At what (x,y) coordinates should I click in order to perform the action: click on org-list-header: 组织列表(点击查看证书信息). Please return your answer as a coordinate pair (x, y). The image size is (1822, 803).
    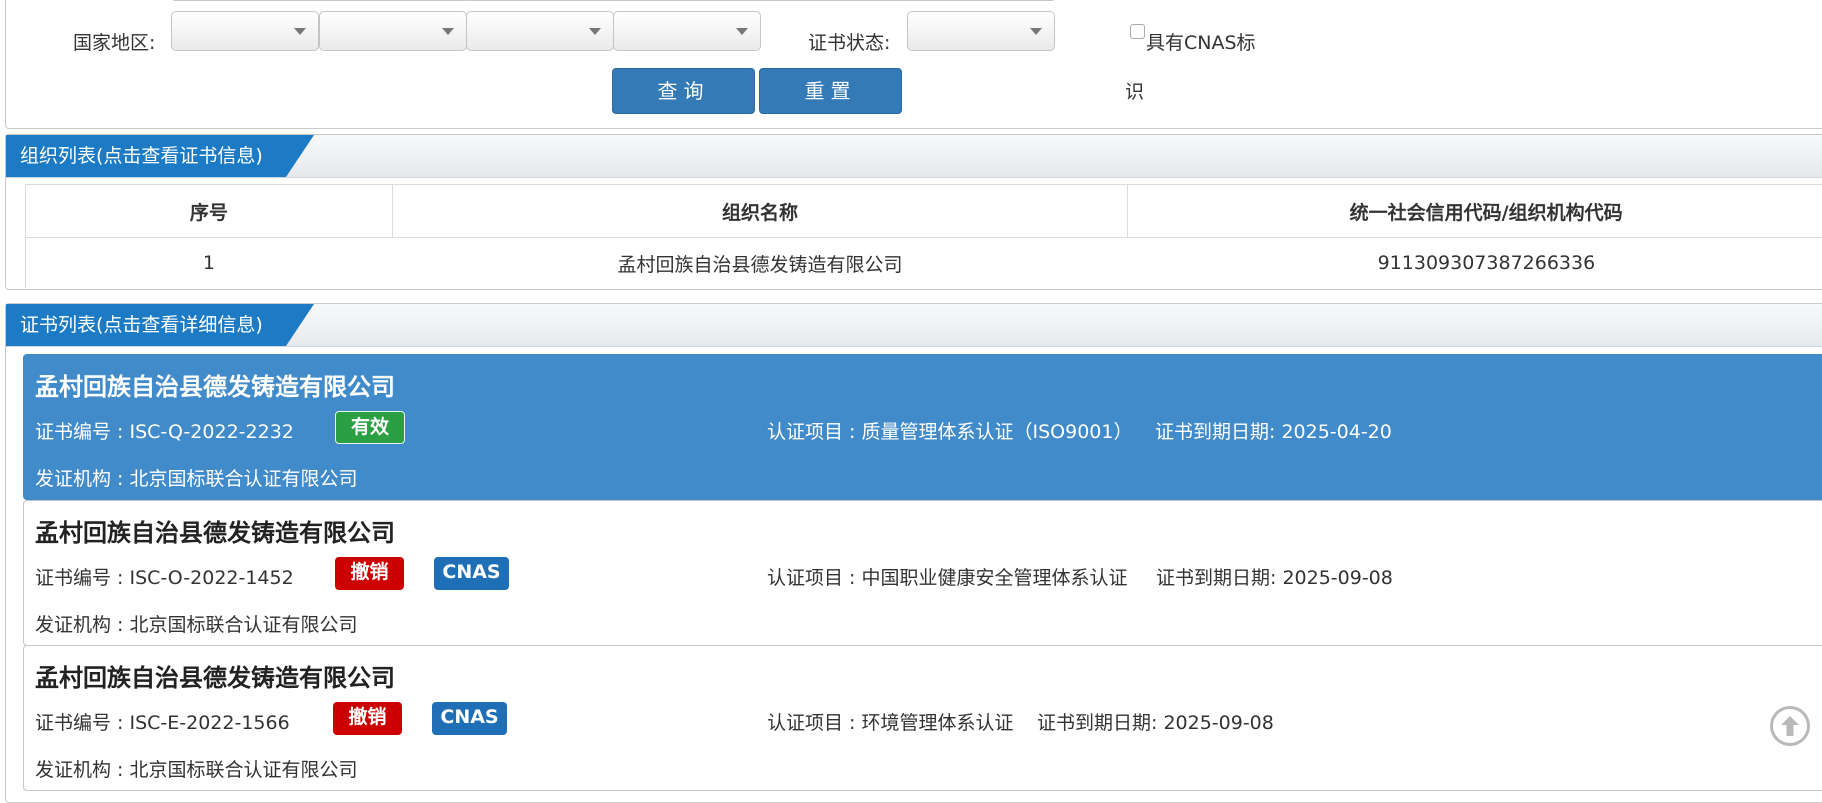
    Looking at the image, I should click on (914, 156).